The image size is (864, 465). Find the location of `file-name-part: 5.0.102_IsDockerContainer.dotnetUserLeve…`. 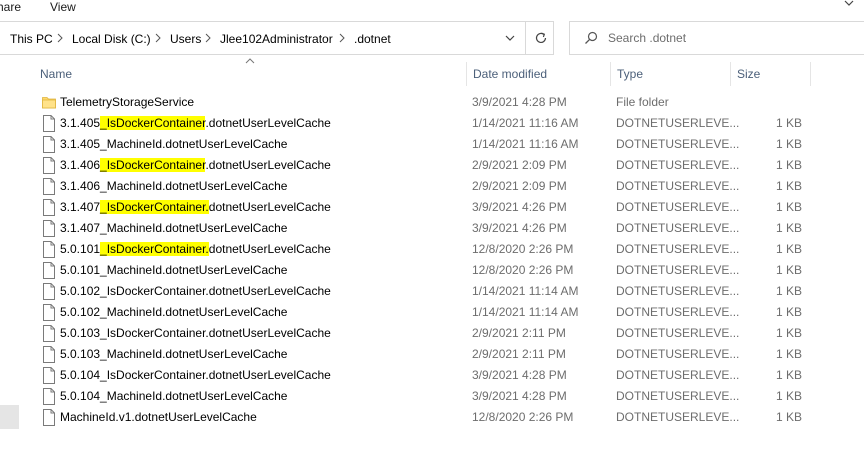

file-name-part: 5.0.102_IsDockerContainer.dotnetUserLeve… is located at coordinates (195, 291).